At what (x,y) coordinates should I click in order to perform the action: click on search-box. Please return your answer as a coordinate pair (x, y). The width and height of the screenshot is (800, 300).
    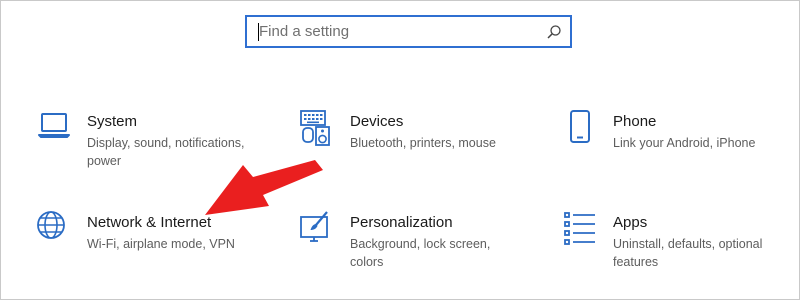
    Looking at the image, I should click on (408, 31).